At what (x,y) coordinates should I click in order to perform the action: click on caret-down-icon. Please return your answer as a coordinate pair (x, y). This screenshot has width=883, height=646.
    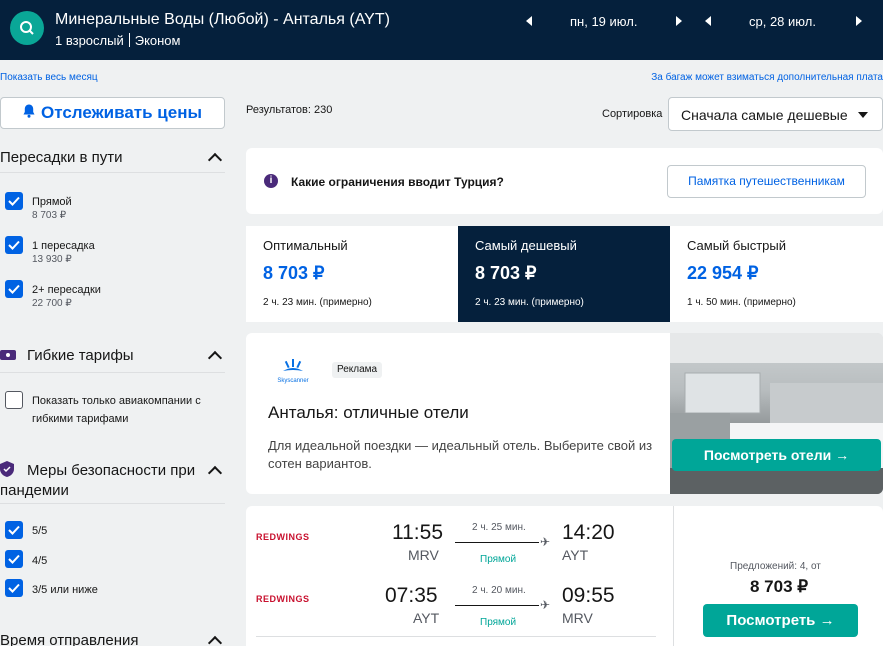
    Looking at the image, I should click on (863, 115).